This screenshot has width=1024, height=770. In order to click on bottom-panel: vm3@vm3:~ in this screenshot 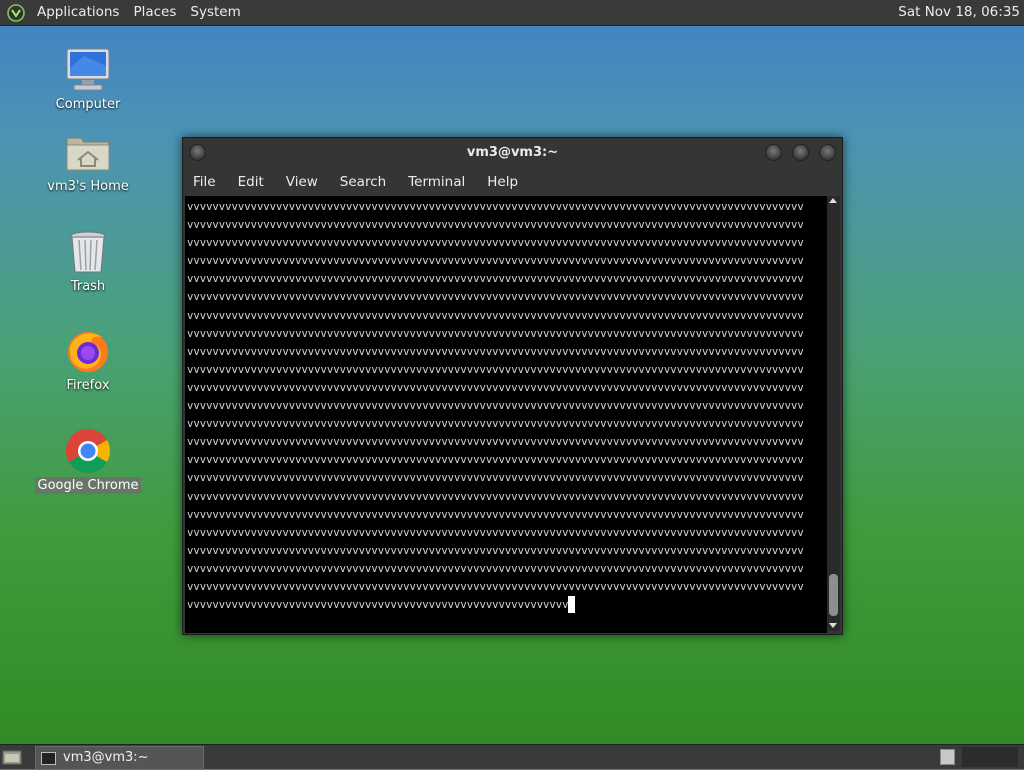, I will do `click(512, 757)`.